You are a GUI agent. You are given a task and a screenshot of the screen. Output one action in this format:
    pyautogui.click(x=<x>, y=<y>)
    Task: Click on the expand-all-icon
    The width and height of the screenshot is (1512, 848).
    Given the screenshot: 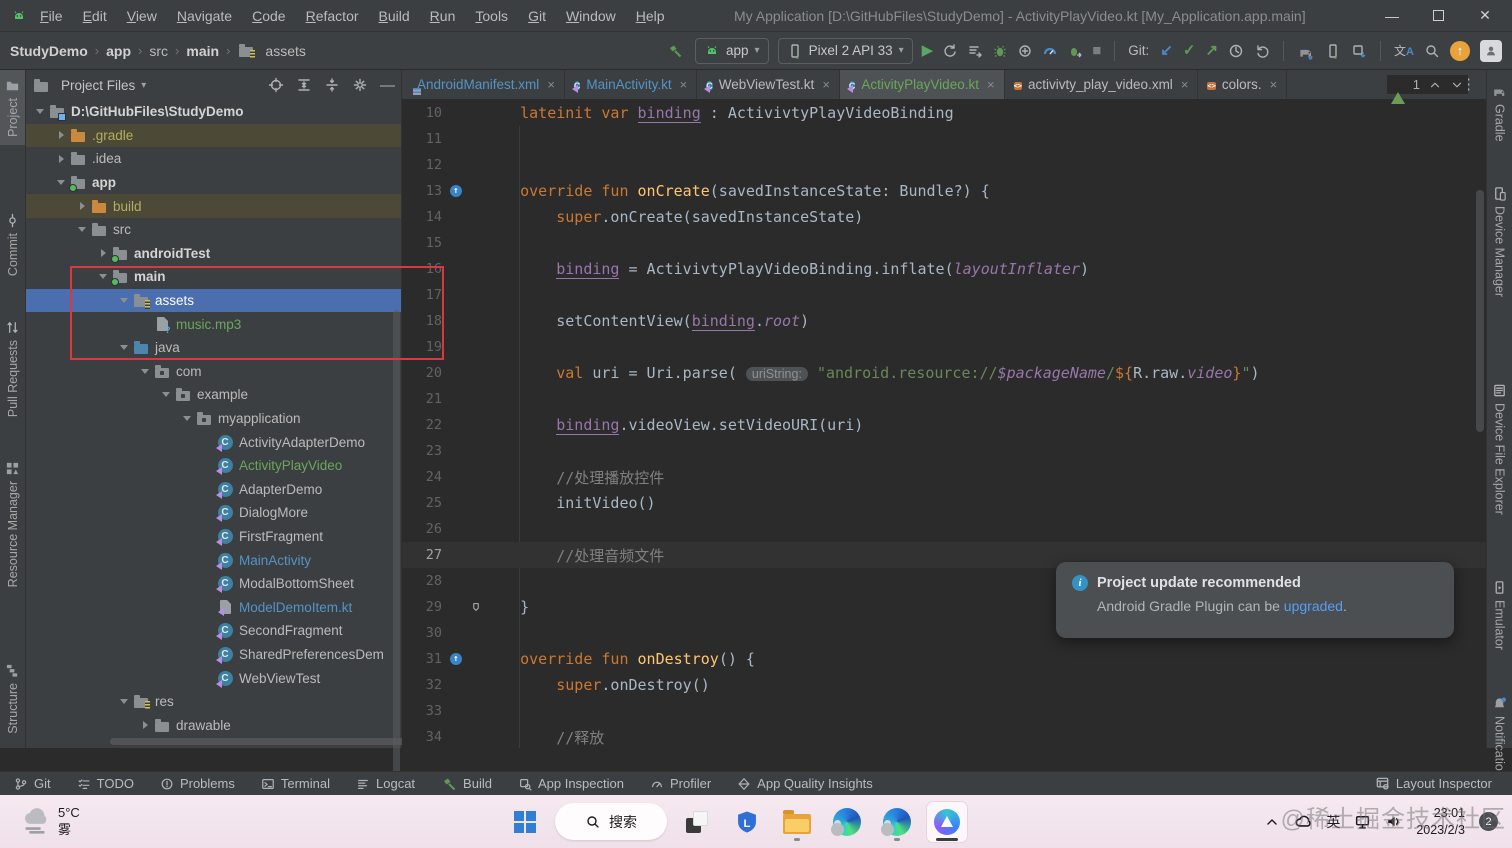 What is the action you would take?
    pyautogui.click(x=304, y=85)
    